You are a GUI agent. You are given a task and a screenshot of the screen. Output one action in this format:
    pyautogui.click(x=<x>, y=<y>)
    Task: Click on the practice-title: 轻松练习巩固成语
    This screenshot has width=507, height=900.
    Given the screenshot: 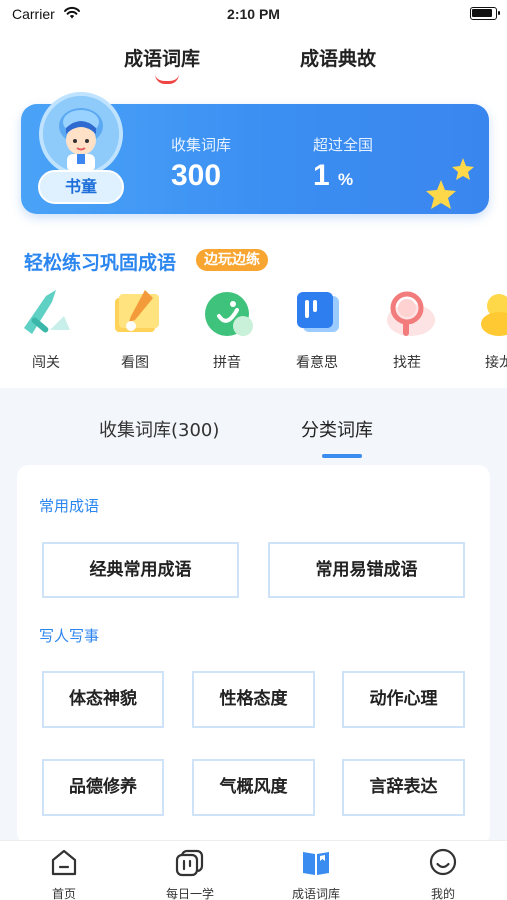 What is the action you would take?
    pyautogui.click(x=100, y=263)
    